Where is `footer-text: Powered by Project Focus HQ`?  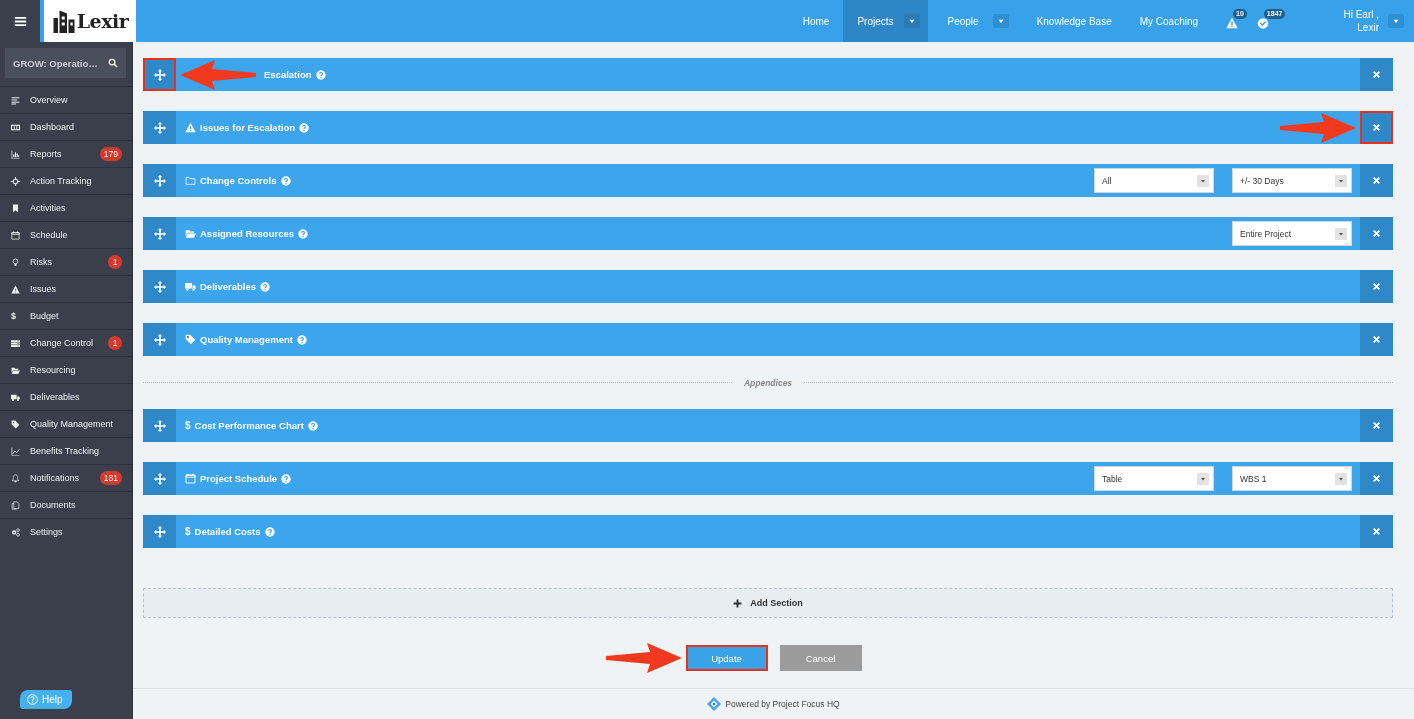
footer-text: Powered by Project Focus HQ is located at coordinates (782, 704).